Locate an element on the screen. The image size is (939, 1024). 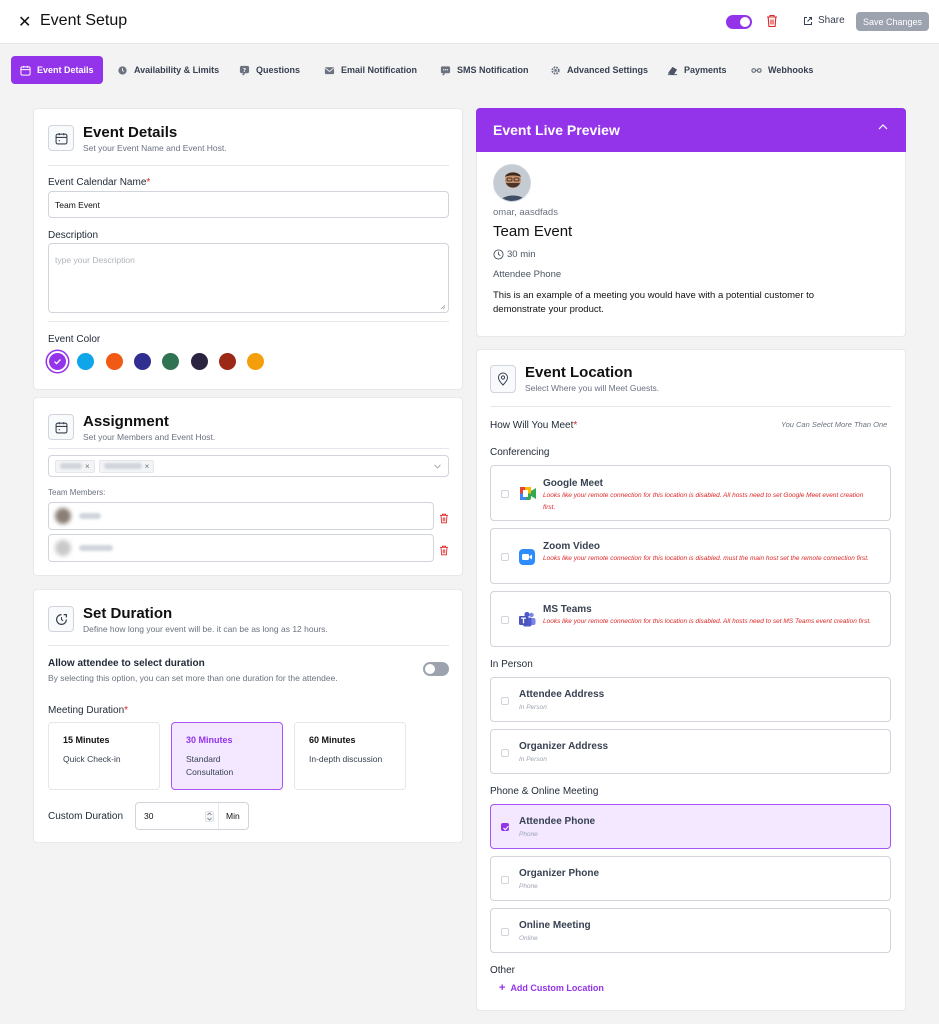
checkbox-checked is located at coordinates (505, 827).